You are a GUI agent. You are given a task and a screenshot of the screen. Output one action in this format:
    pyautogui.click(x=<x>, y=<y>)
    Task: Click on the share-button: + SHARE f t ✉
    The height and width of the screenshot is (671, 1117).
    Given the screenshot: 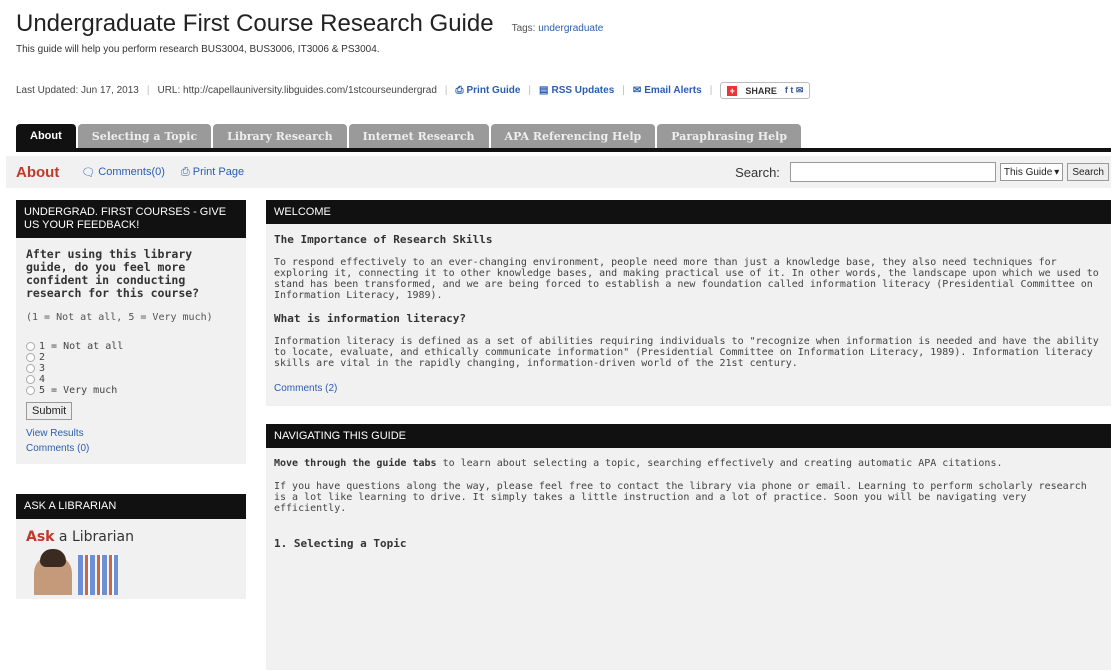 What is the action you would take?
    pyautogui.click(x=765, y=90)
    